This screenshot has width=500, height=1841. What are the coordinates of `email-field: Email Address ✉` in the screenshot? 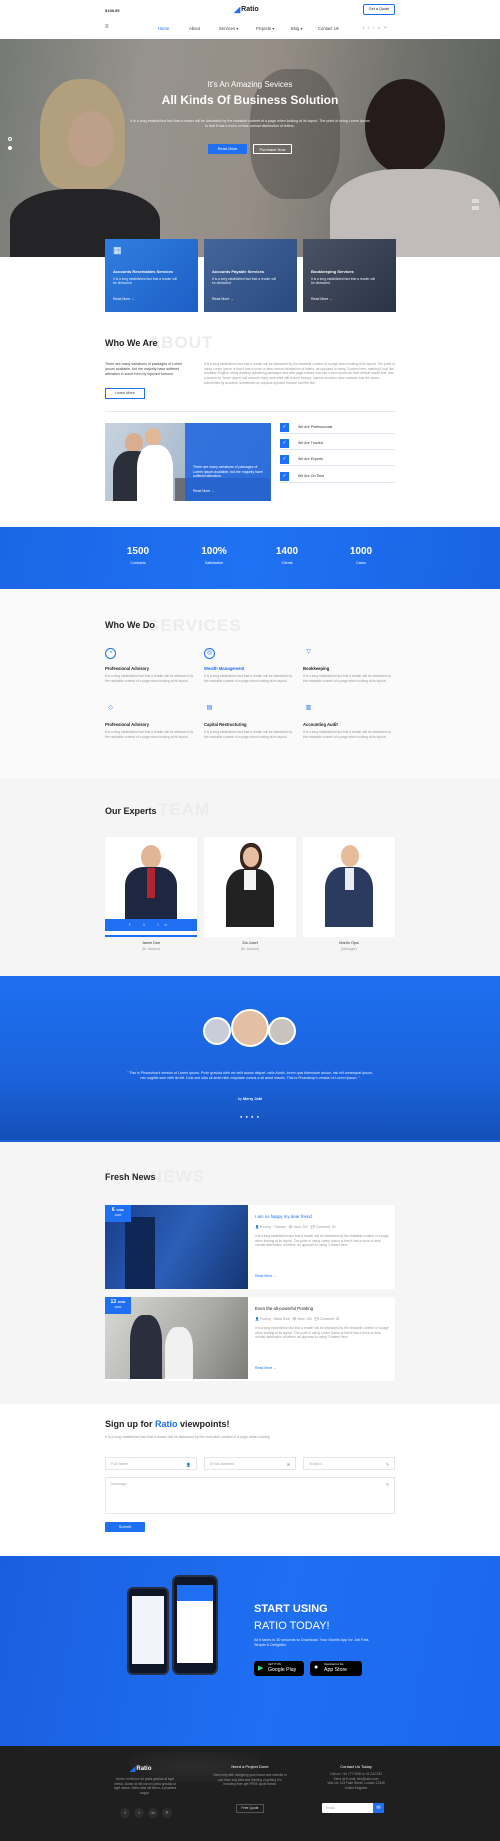 It's located at (250, 1463).